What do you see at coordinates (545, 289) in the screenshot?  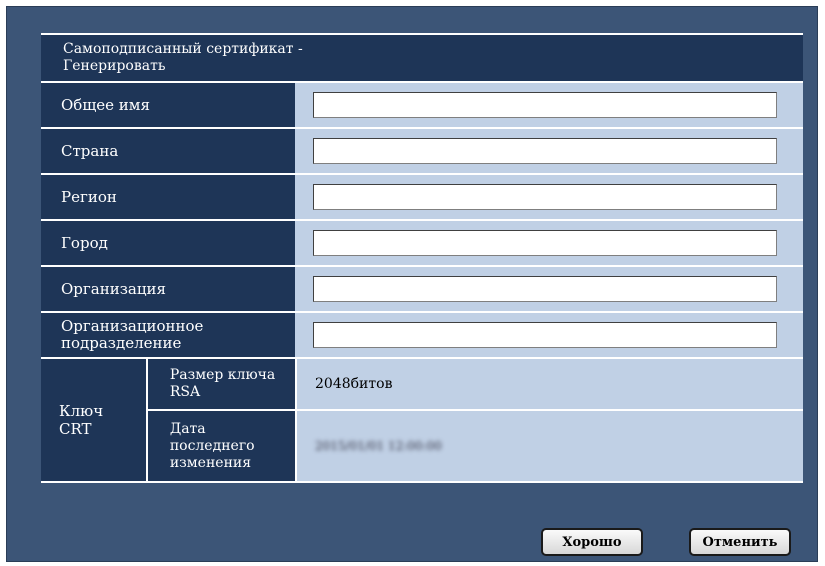 I see `organization-input` at bounding box center [545, 289].